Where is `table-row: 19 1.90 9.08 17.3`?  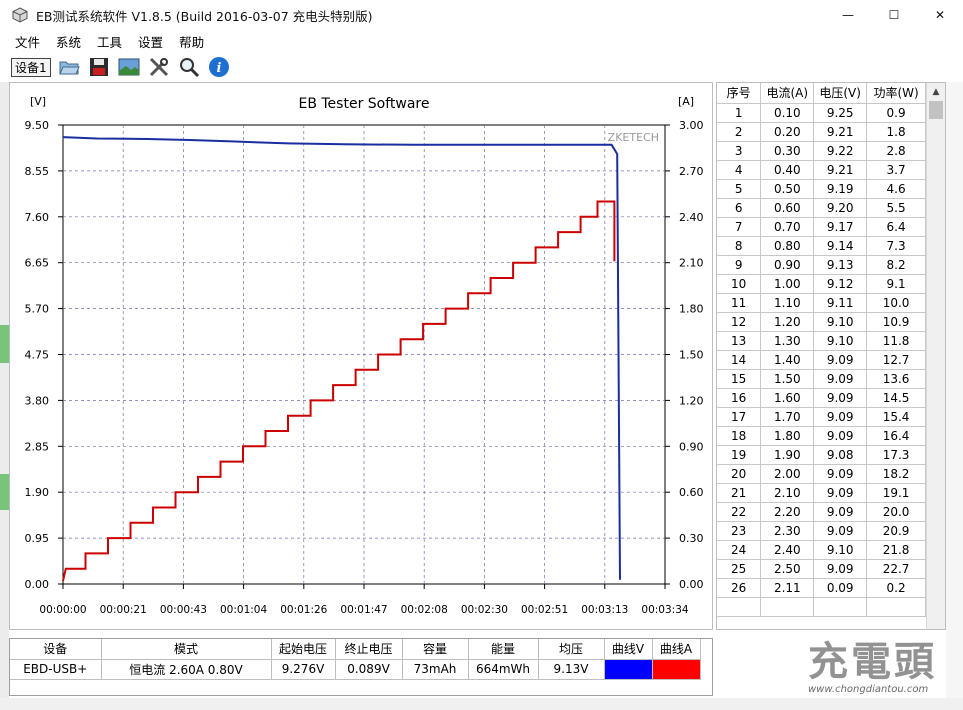
table-row: 19 1.90 9.08 17.3 is located at coordinates (821, 455).